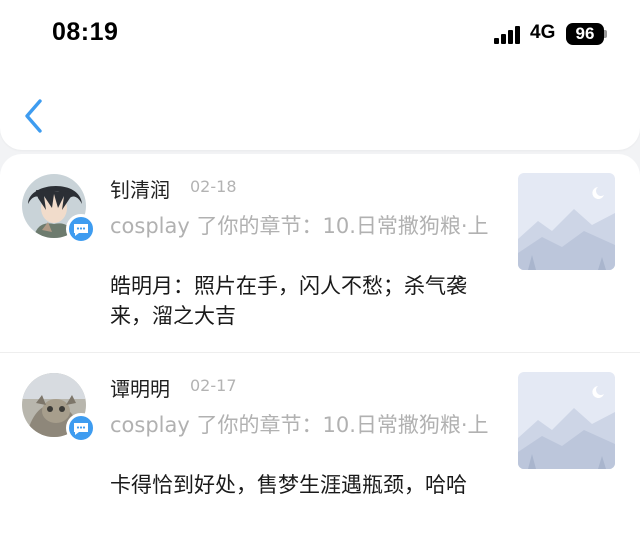 The image size is (640, 534). I want to click on timestamp: 02-17, so click(213, 385).